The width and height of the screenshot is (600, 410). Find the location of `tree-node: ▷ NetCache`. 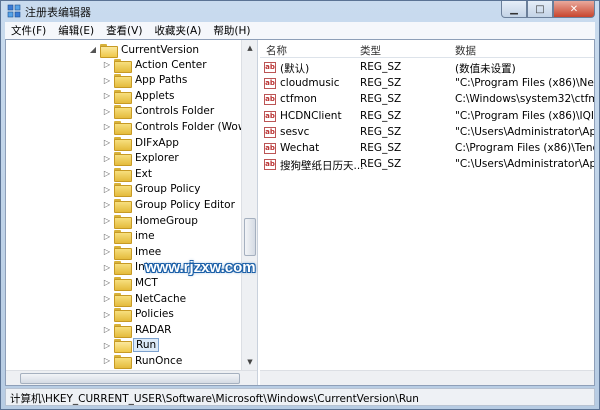

tree-node: ▷ NetCache is located at coordinates (145, 299).